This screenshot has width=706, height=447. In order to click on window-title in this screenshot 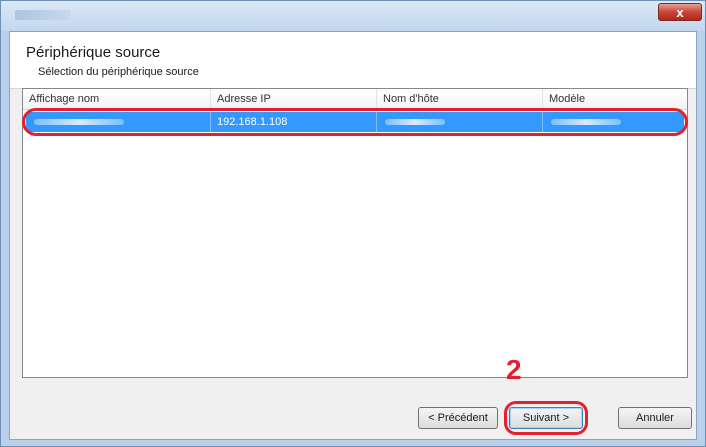, I will do `click(43, 15)`.